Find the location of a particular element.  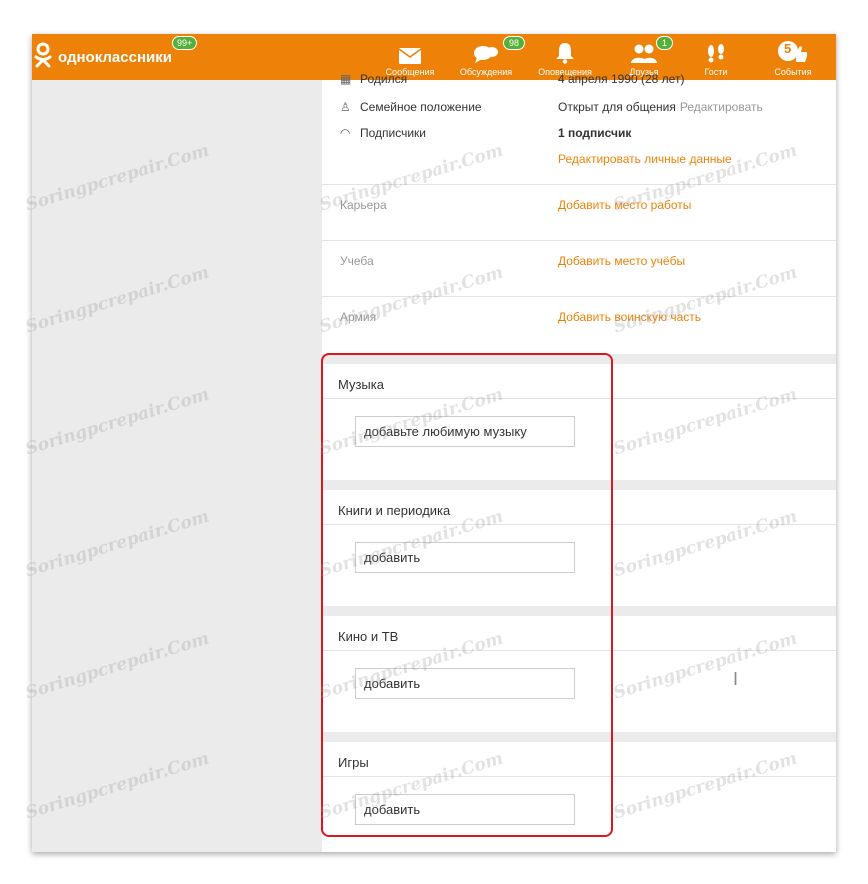

subscribers-row: ◠ Подписчики 1 подписчик is located at coordinates (579, 134).